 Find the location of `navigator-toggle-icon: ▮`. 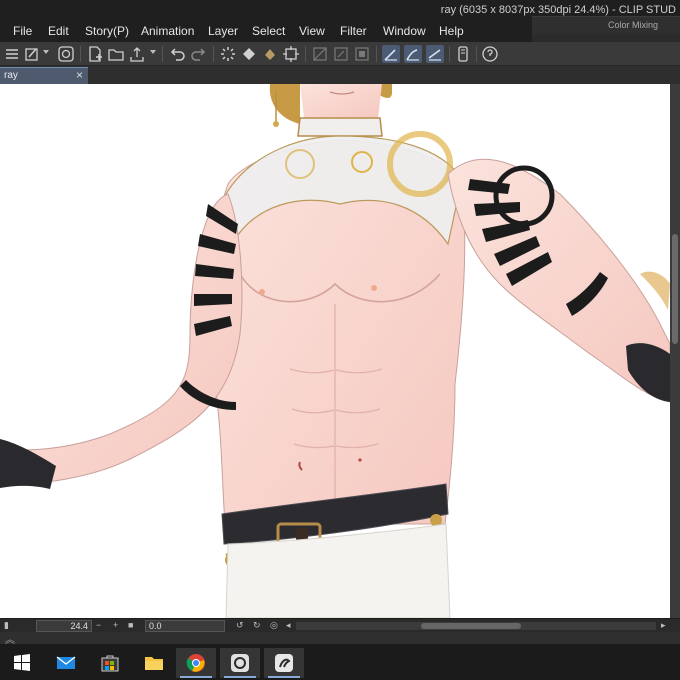

navigator-toggle-icon: ▮ is located at coordinates (6, 625).